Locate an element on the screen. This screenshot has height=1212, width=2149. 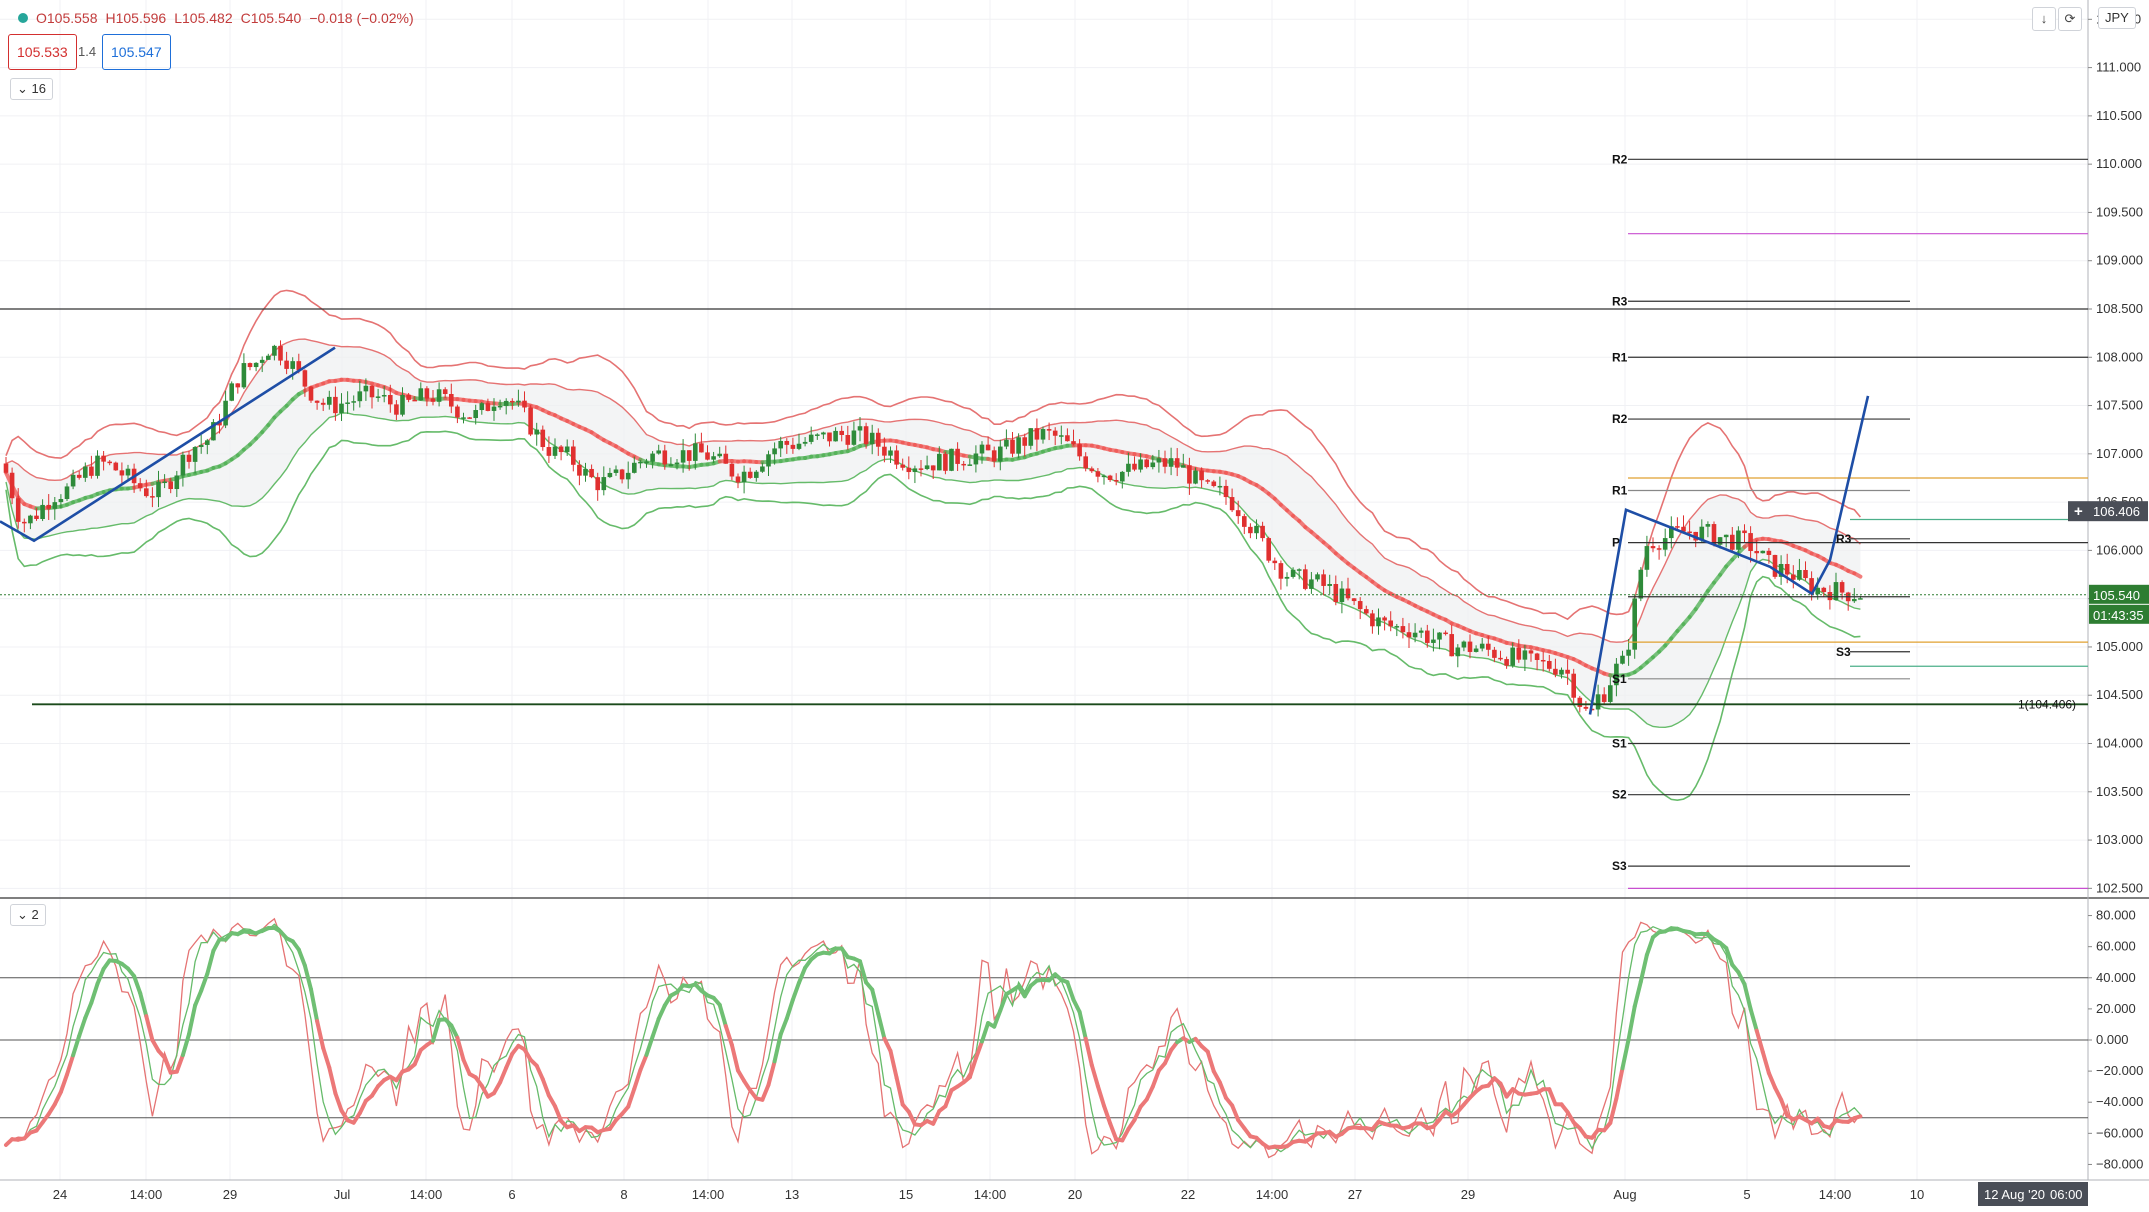
time-tick-label: Aug is located at coordinates (1624, 1194).